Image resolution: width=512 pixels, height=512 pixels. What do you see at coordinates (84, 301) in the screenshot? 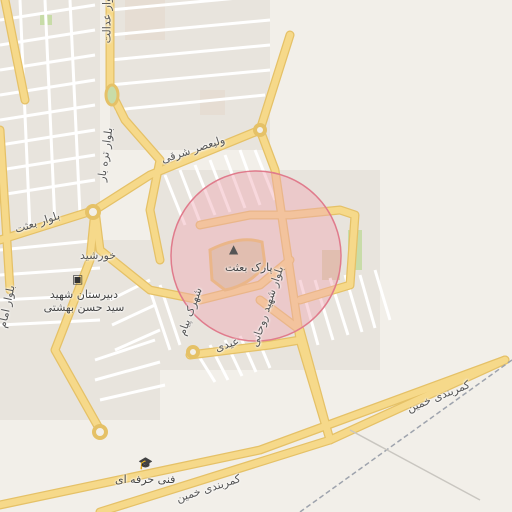
I see `poi-label-school: دبیرستان شهید سید حسن بهشتی` at bounding box center [84, 301].